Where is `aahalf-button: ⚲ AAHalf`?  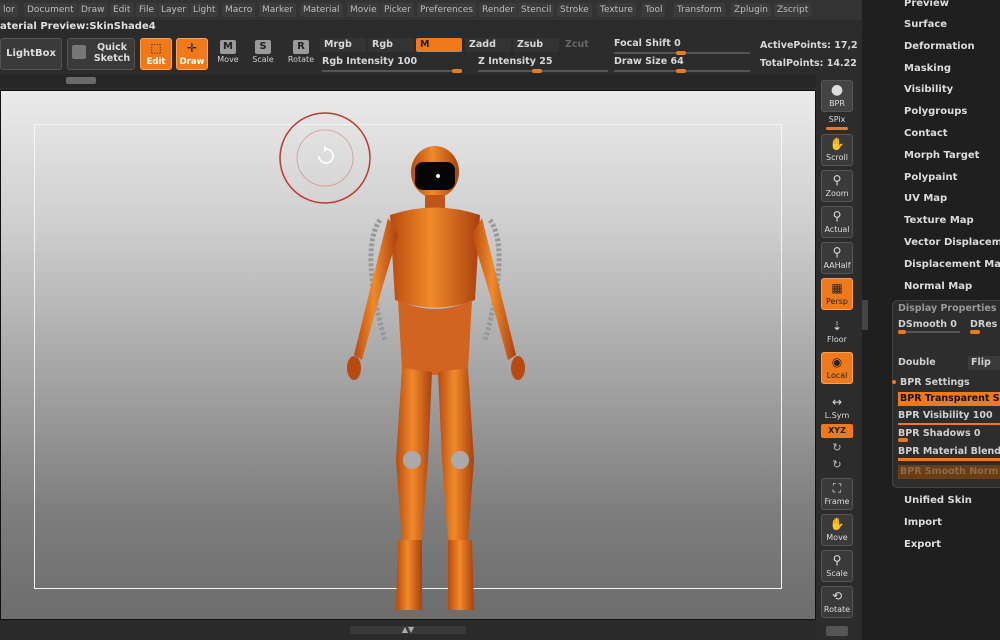
aahalf-button: ⚲ AAHalf is located at coordinates (837, 258).